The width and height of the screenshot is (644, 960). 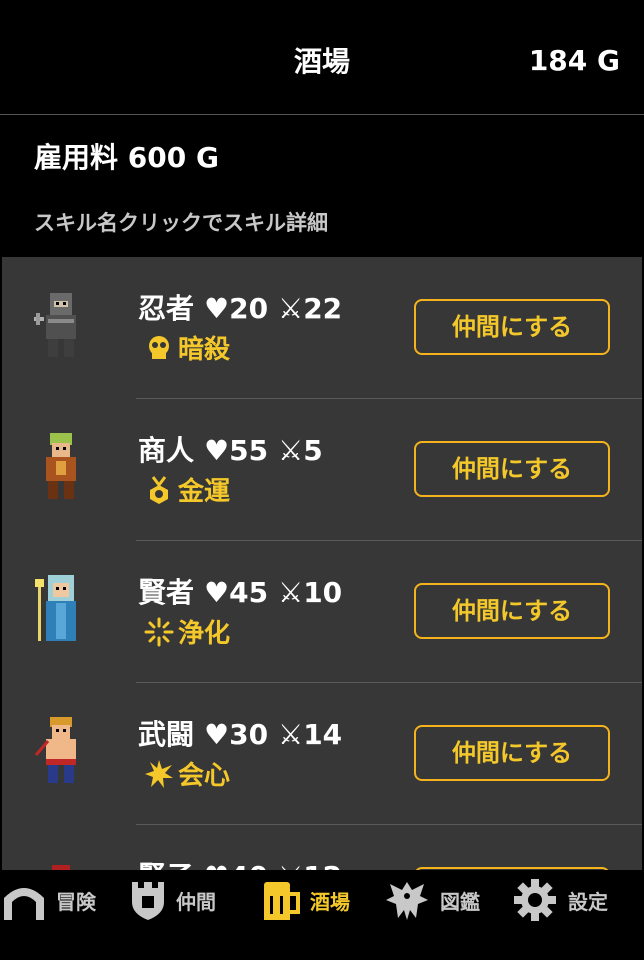 What do you see at coordinates (159, 347) in the screenshot?
I see `skull-icon` at bounding box center [159, 347].